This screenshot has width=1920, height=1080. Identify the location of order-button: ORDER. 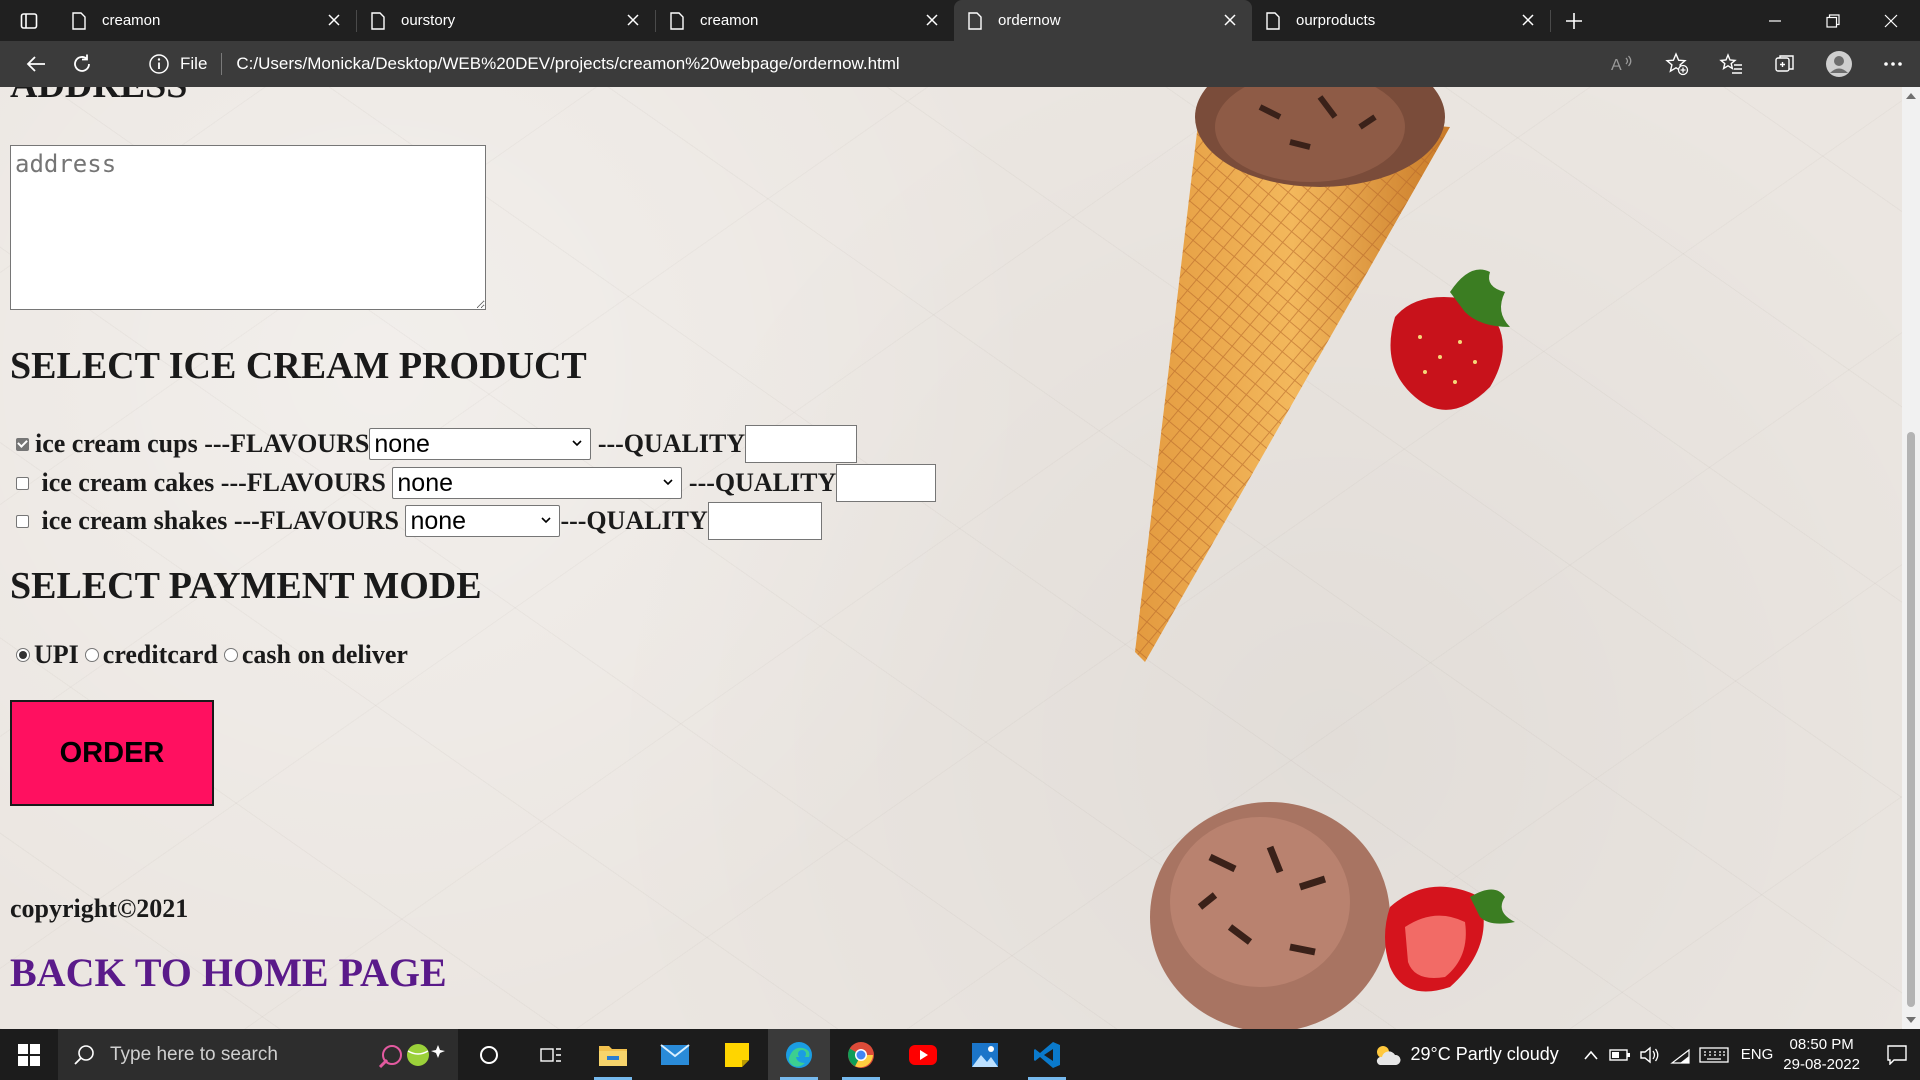
(112, 753).